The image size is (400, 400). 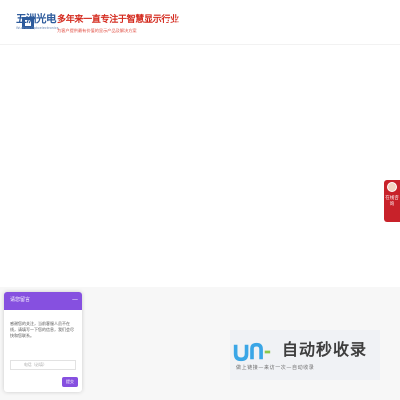 I want to click on nav-item-news: 新闻中心, so click(x=306, y=22).